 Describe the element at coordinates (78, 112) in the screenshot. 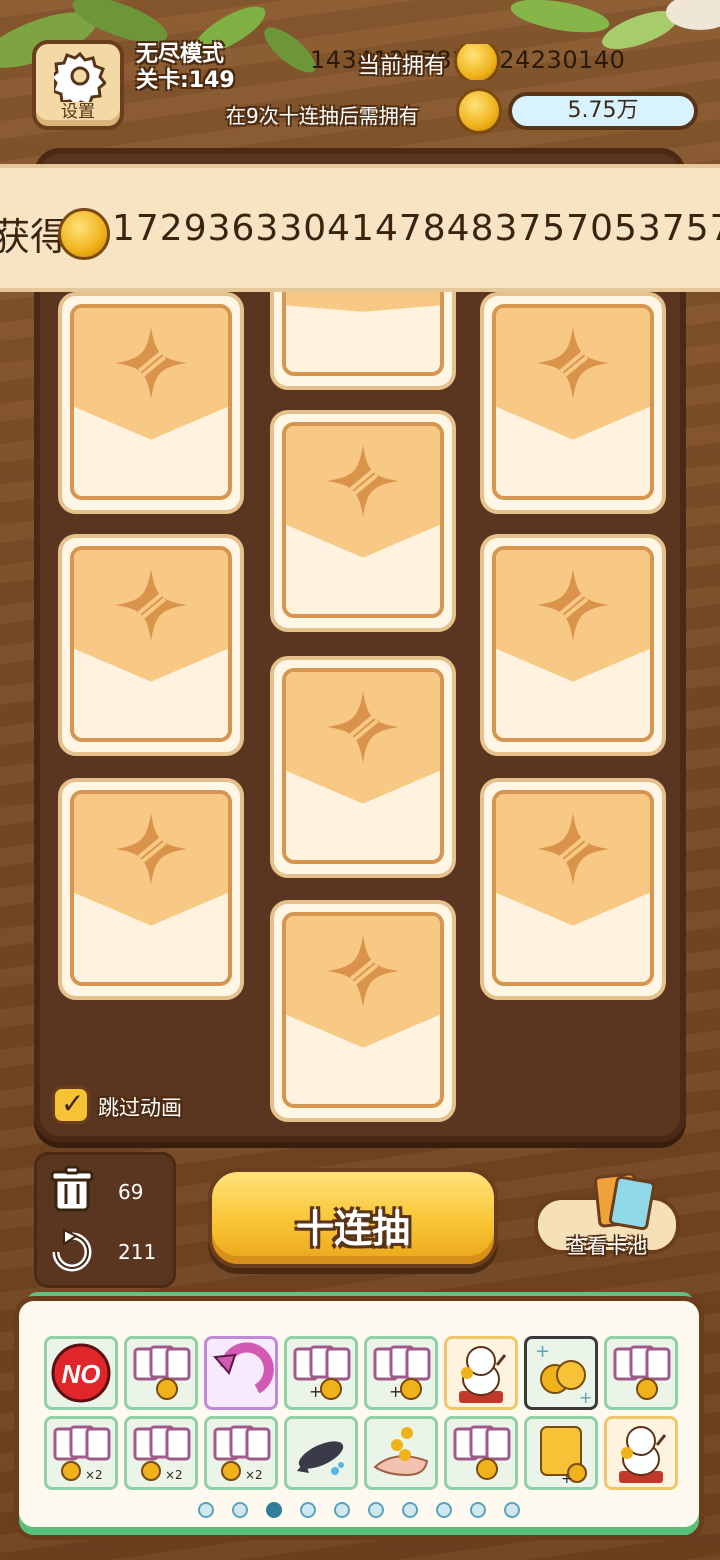

I see `settings-label: 设置` at that location.